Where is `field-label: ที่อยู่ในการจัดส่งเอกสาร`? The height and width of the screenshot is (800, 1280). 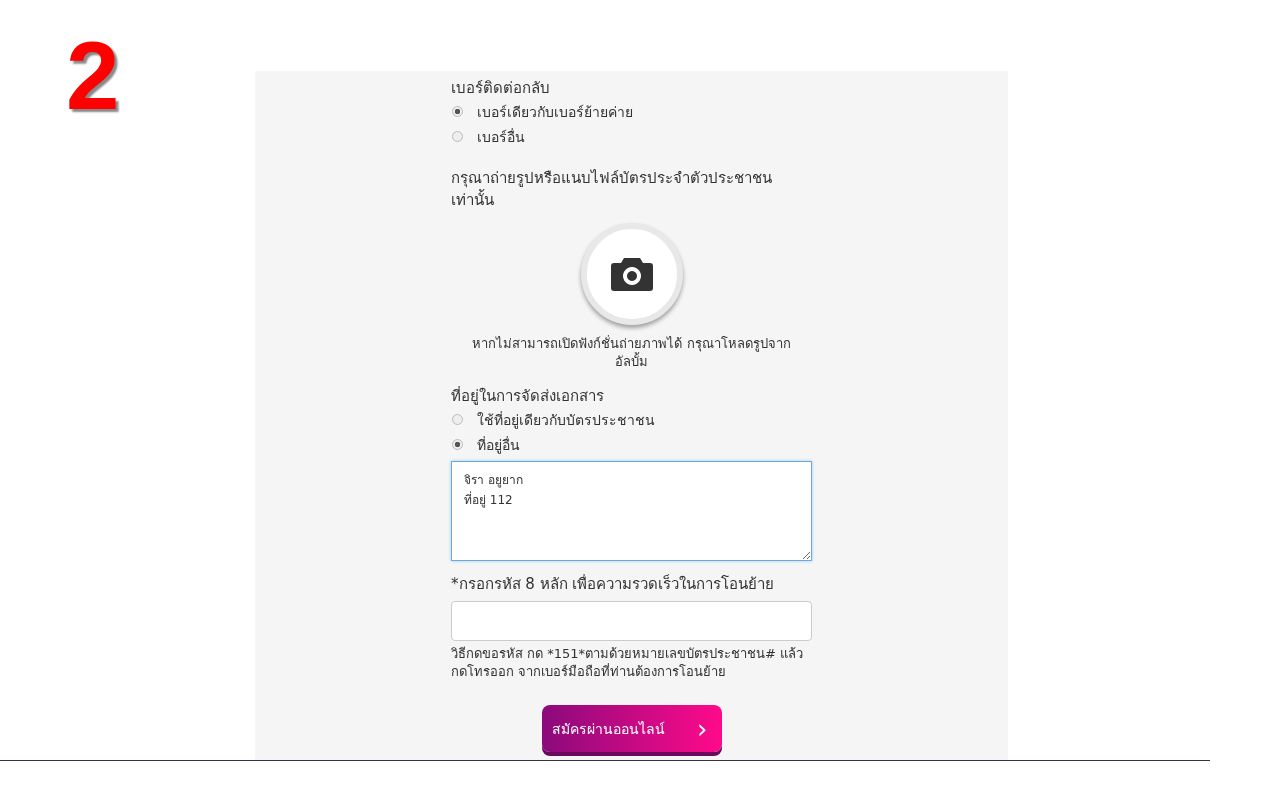 field-label: ที่อยู่ในการจัดส่งเอกสาร is located at coordinates (528, 396).